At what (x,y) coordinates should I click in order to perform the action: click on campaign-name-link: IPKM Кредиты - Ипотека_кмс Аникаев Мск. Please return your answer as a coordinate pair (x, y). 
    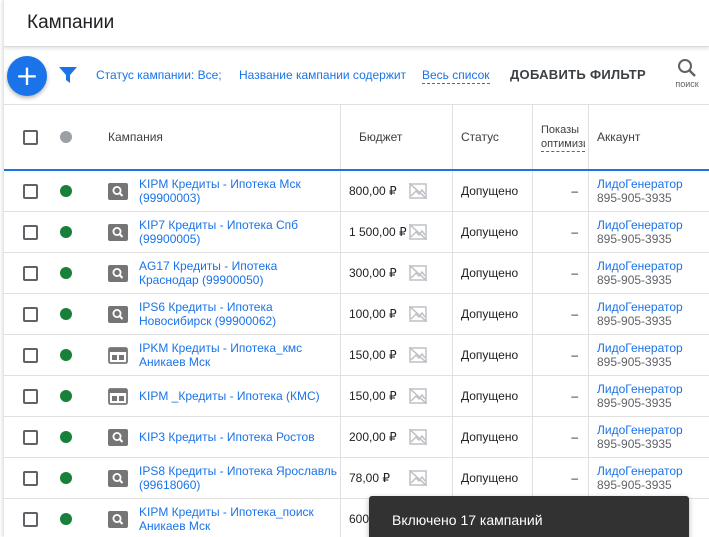
    Looking at the image, I should click on (239, 355).